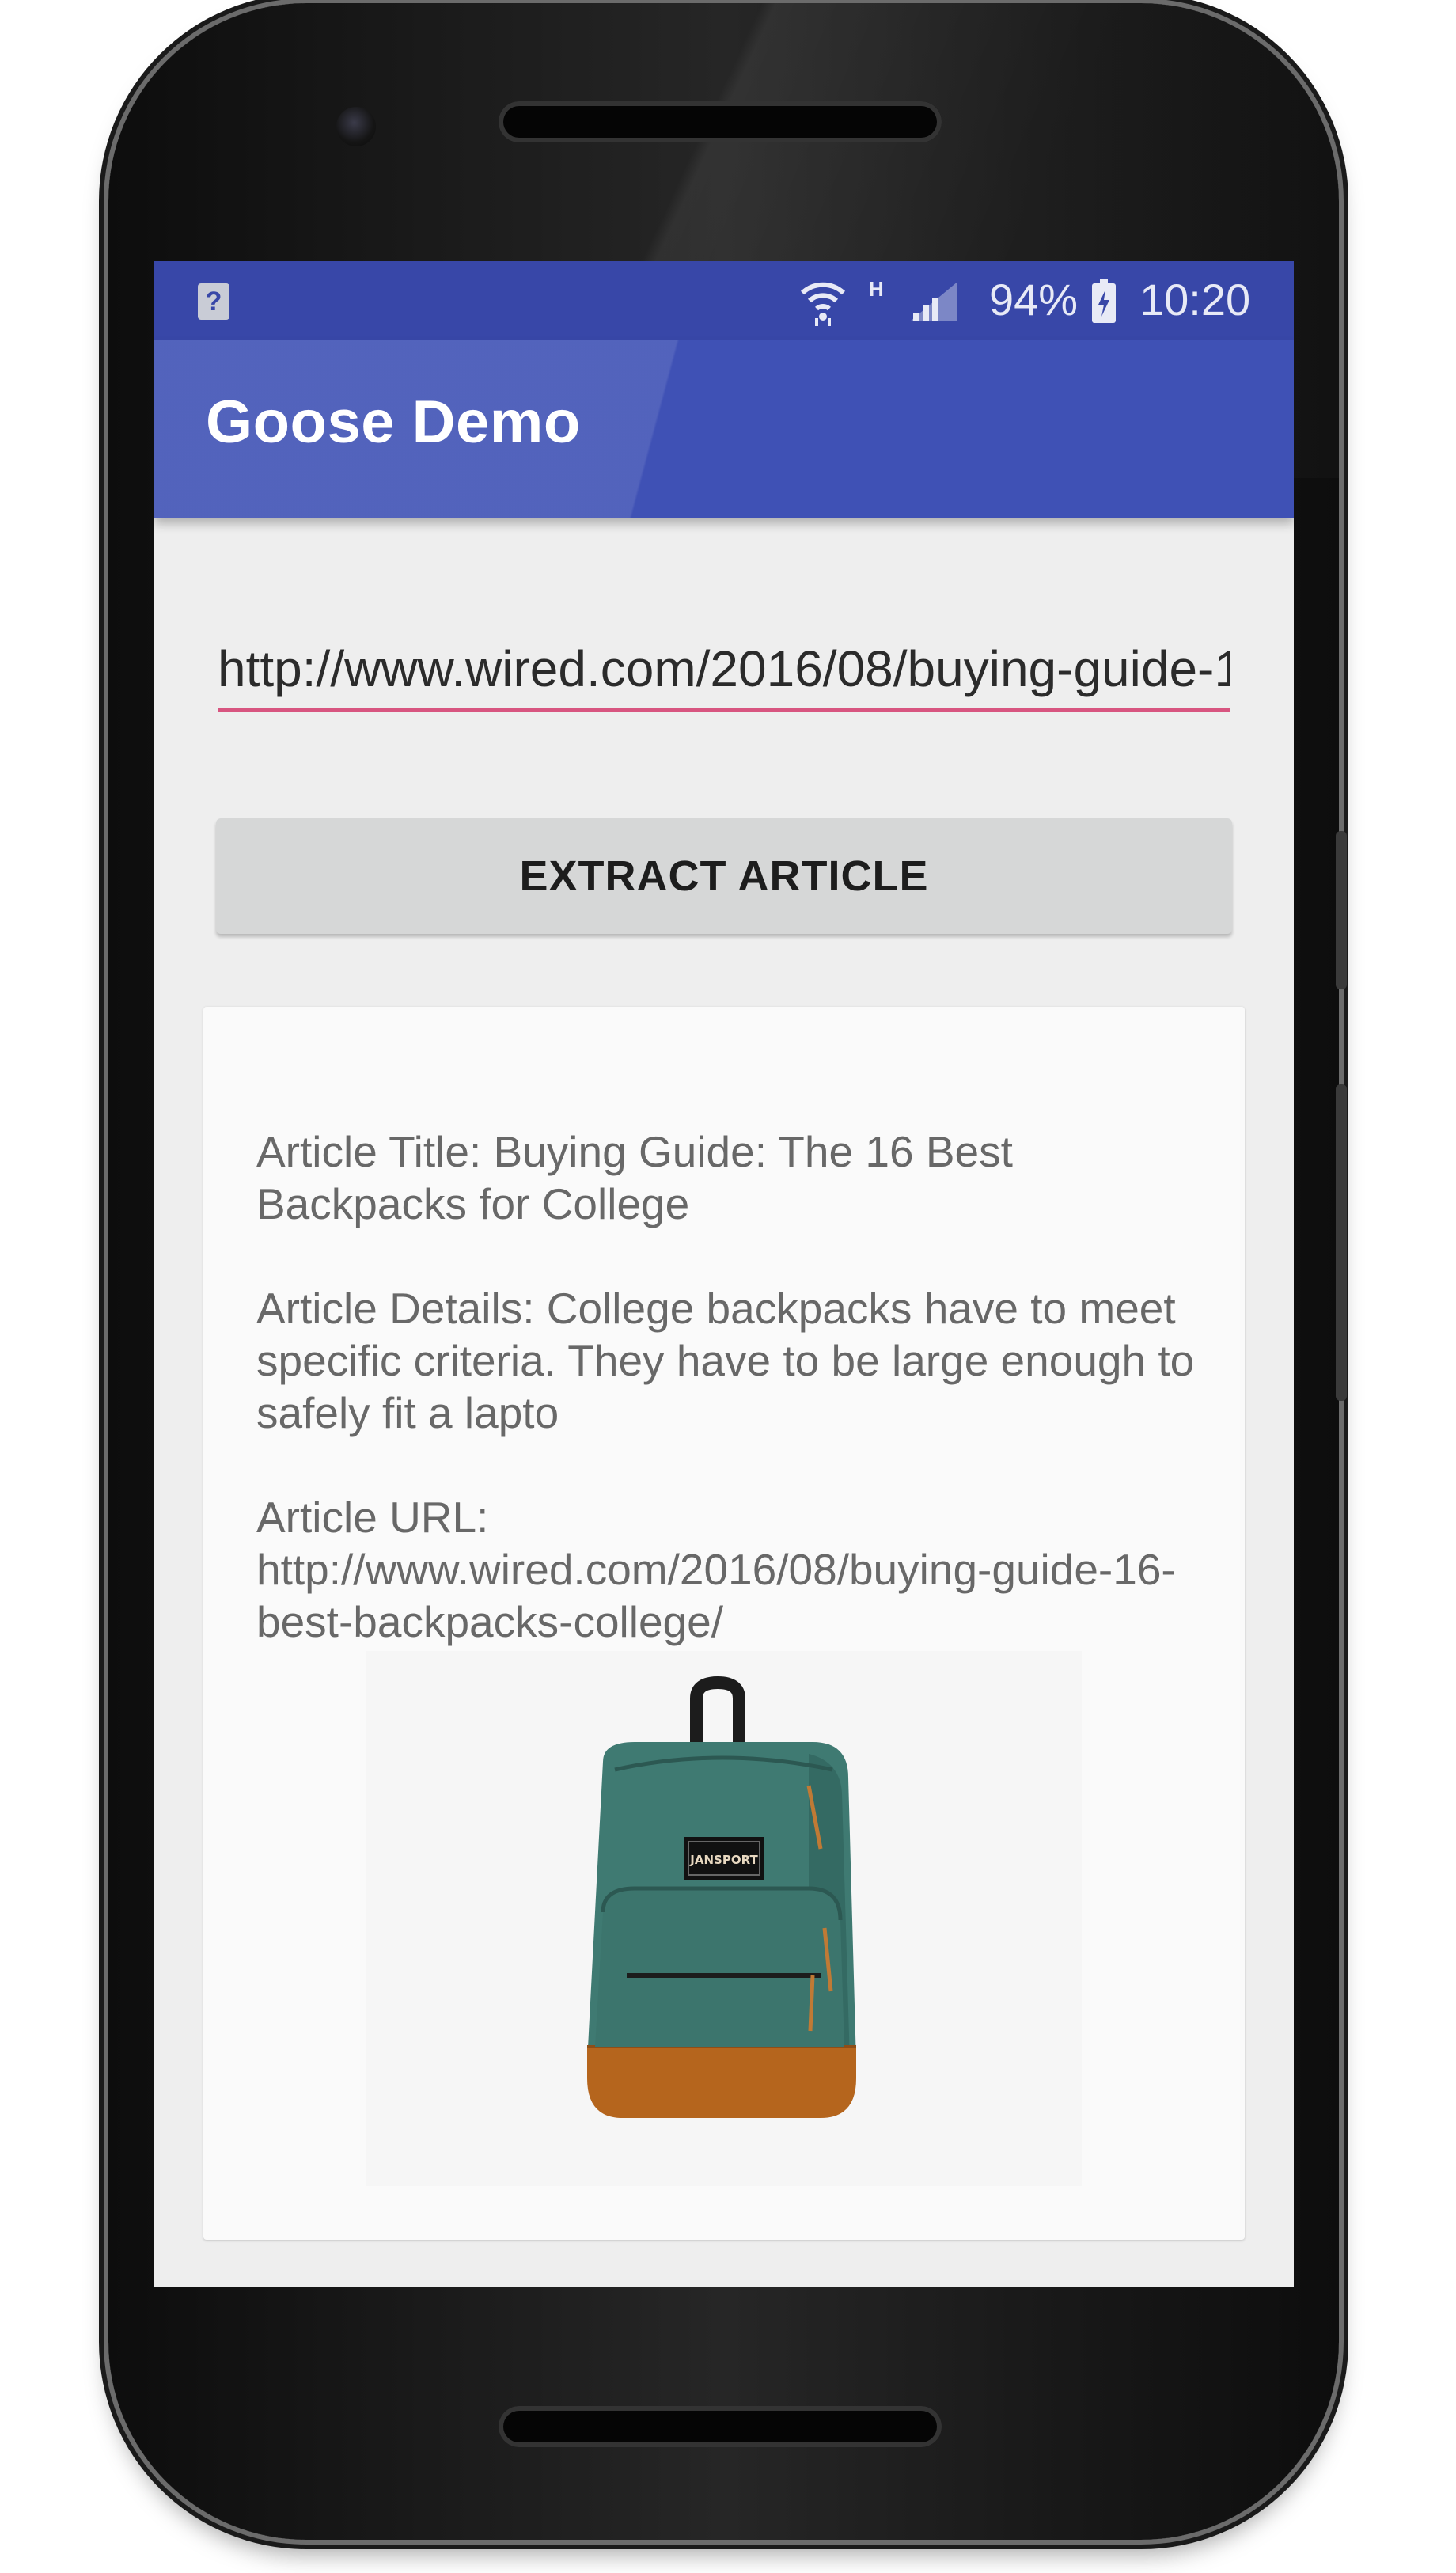  What do you see at coordinates (724, 670) in the screenshot?
I see `url-input` at bounding box center [724, 670].